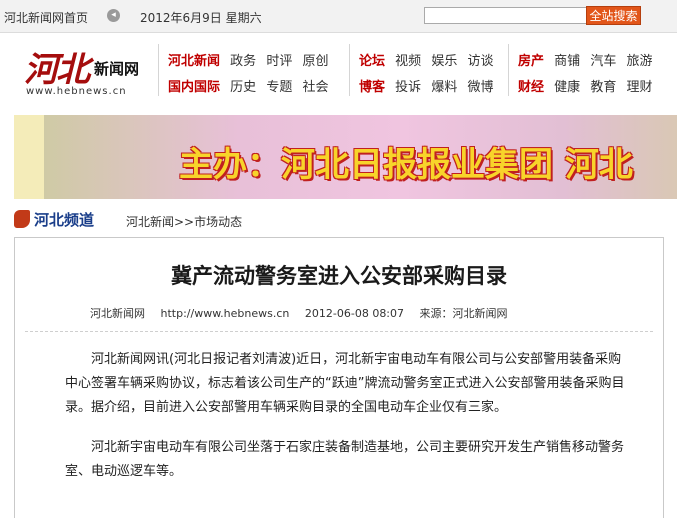  I want to click on channel-bar: 河北频道 河北新闻>>市场动态, so click(345, 219).